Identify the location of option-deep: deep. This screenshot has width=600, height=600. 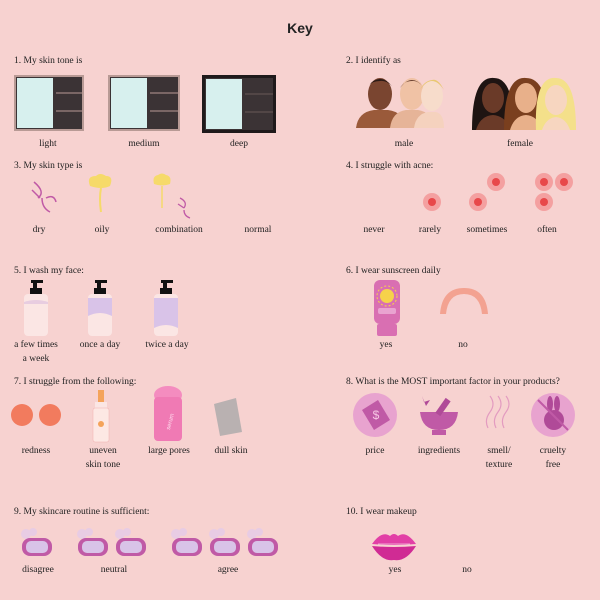
(239, 144).